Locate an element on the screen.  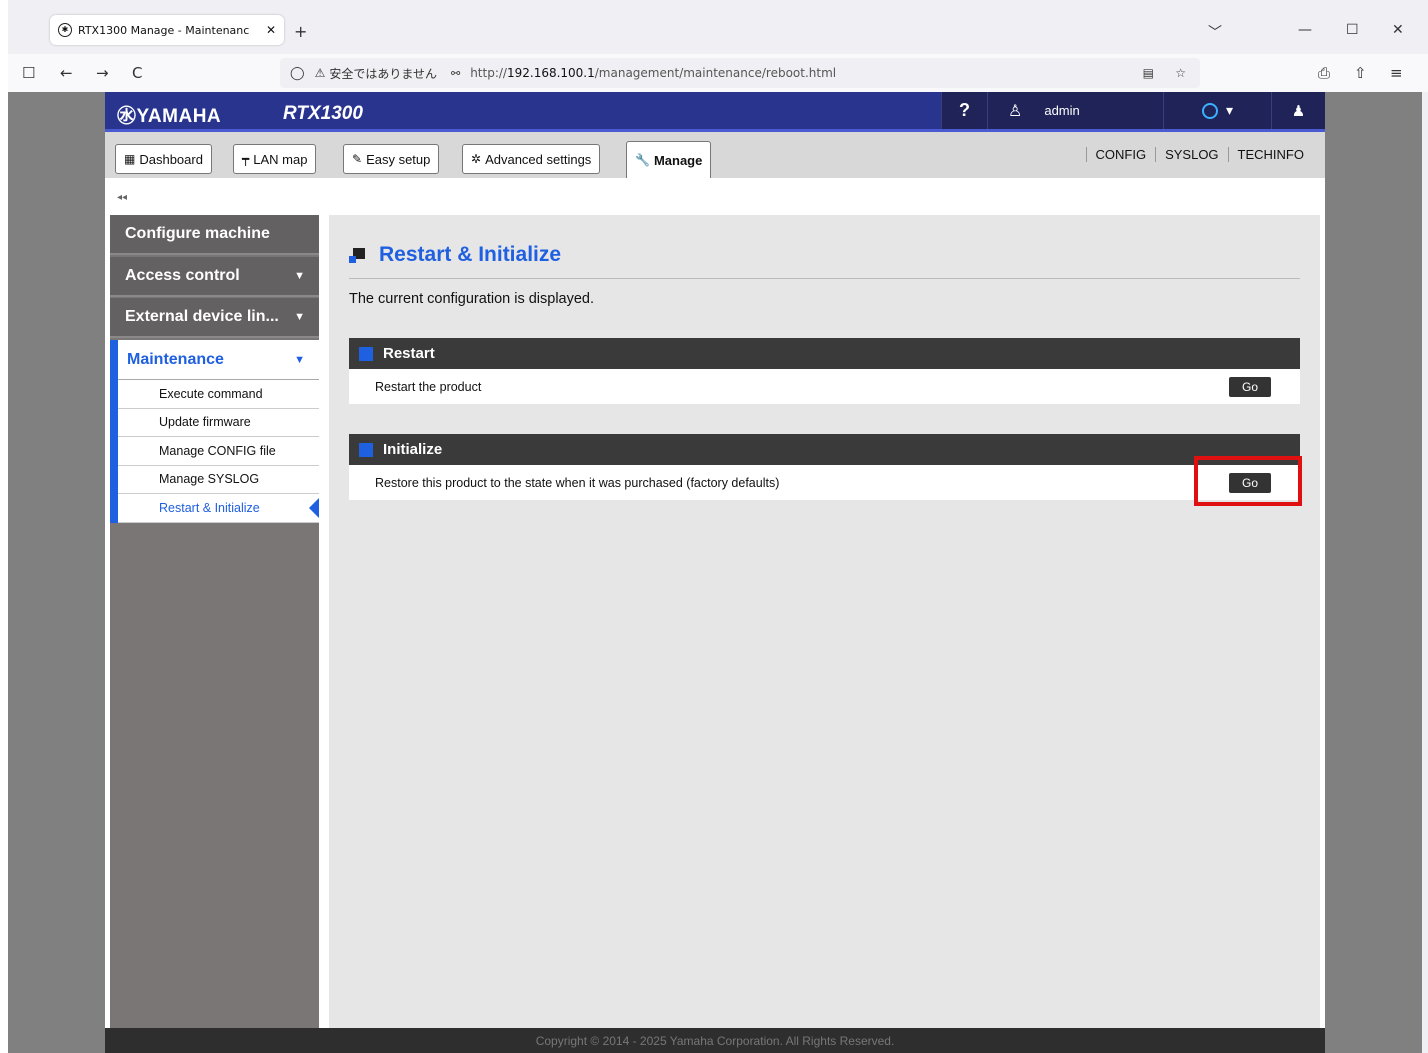
share-icon: ⇧ is located at coordinates (1360, 73).